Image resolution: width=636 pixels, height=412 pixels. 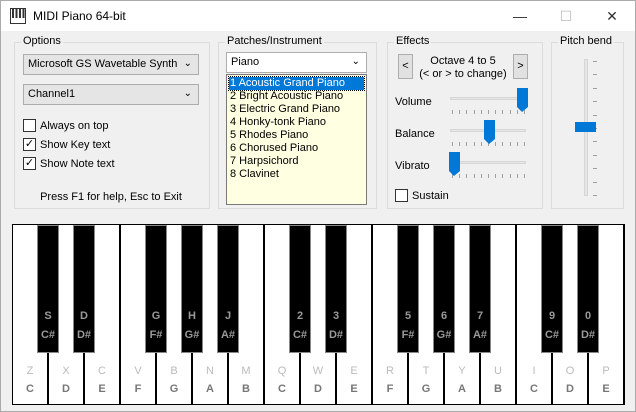 What do you see at coordinates (489, 176) in the screenshot?
I see `vibrato-ticks` at bounding box center [489, 176].